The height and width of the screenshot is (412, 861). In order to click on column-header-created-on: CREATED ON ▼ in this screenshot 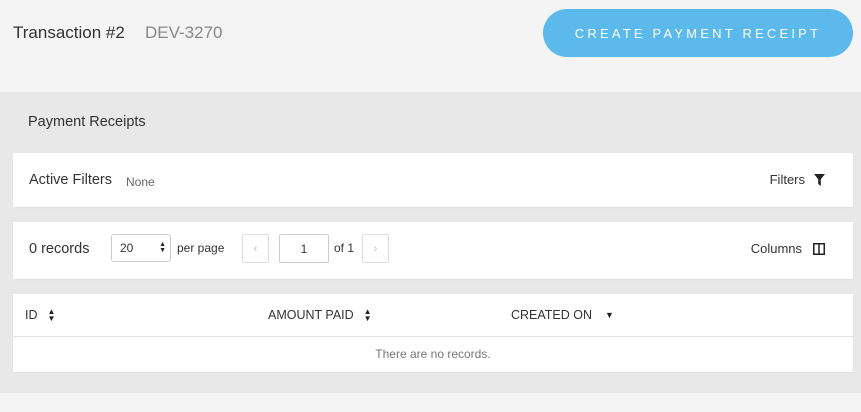, I will do `click(562, 315)`.